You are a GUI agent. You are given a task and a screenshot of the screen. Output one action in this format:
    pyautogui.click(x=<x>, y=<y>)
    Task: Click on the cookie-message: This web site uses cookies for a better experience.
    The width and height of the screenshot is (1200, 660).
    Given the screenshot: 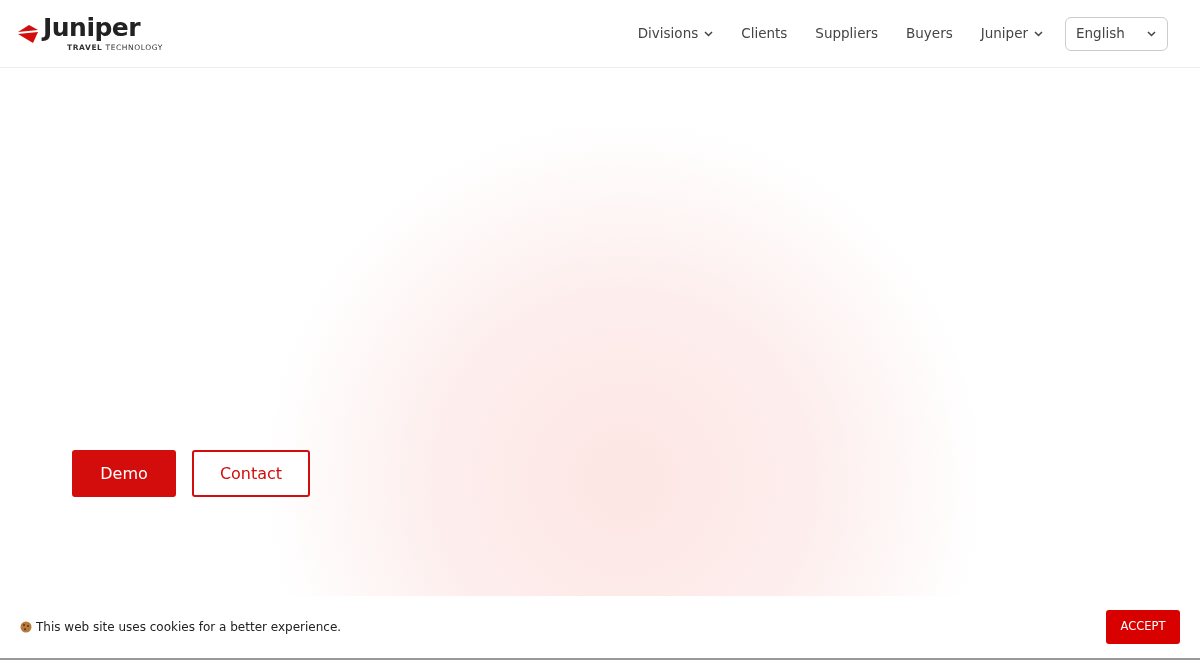 What is the action you would take?
    pyautogui.click(x=189, y=627)
    